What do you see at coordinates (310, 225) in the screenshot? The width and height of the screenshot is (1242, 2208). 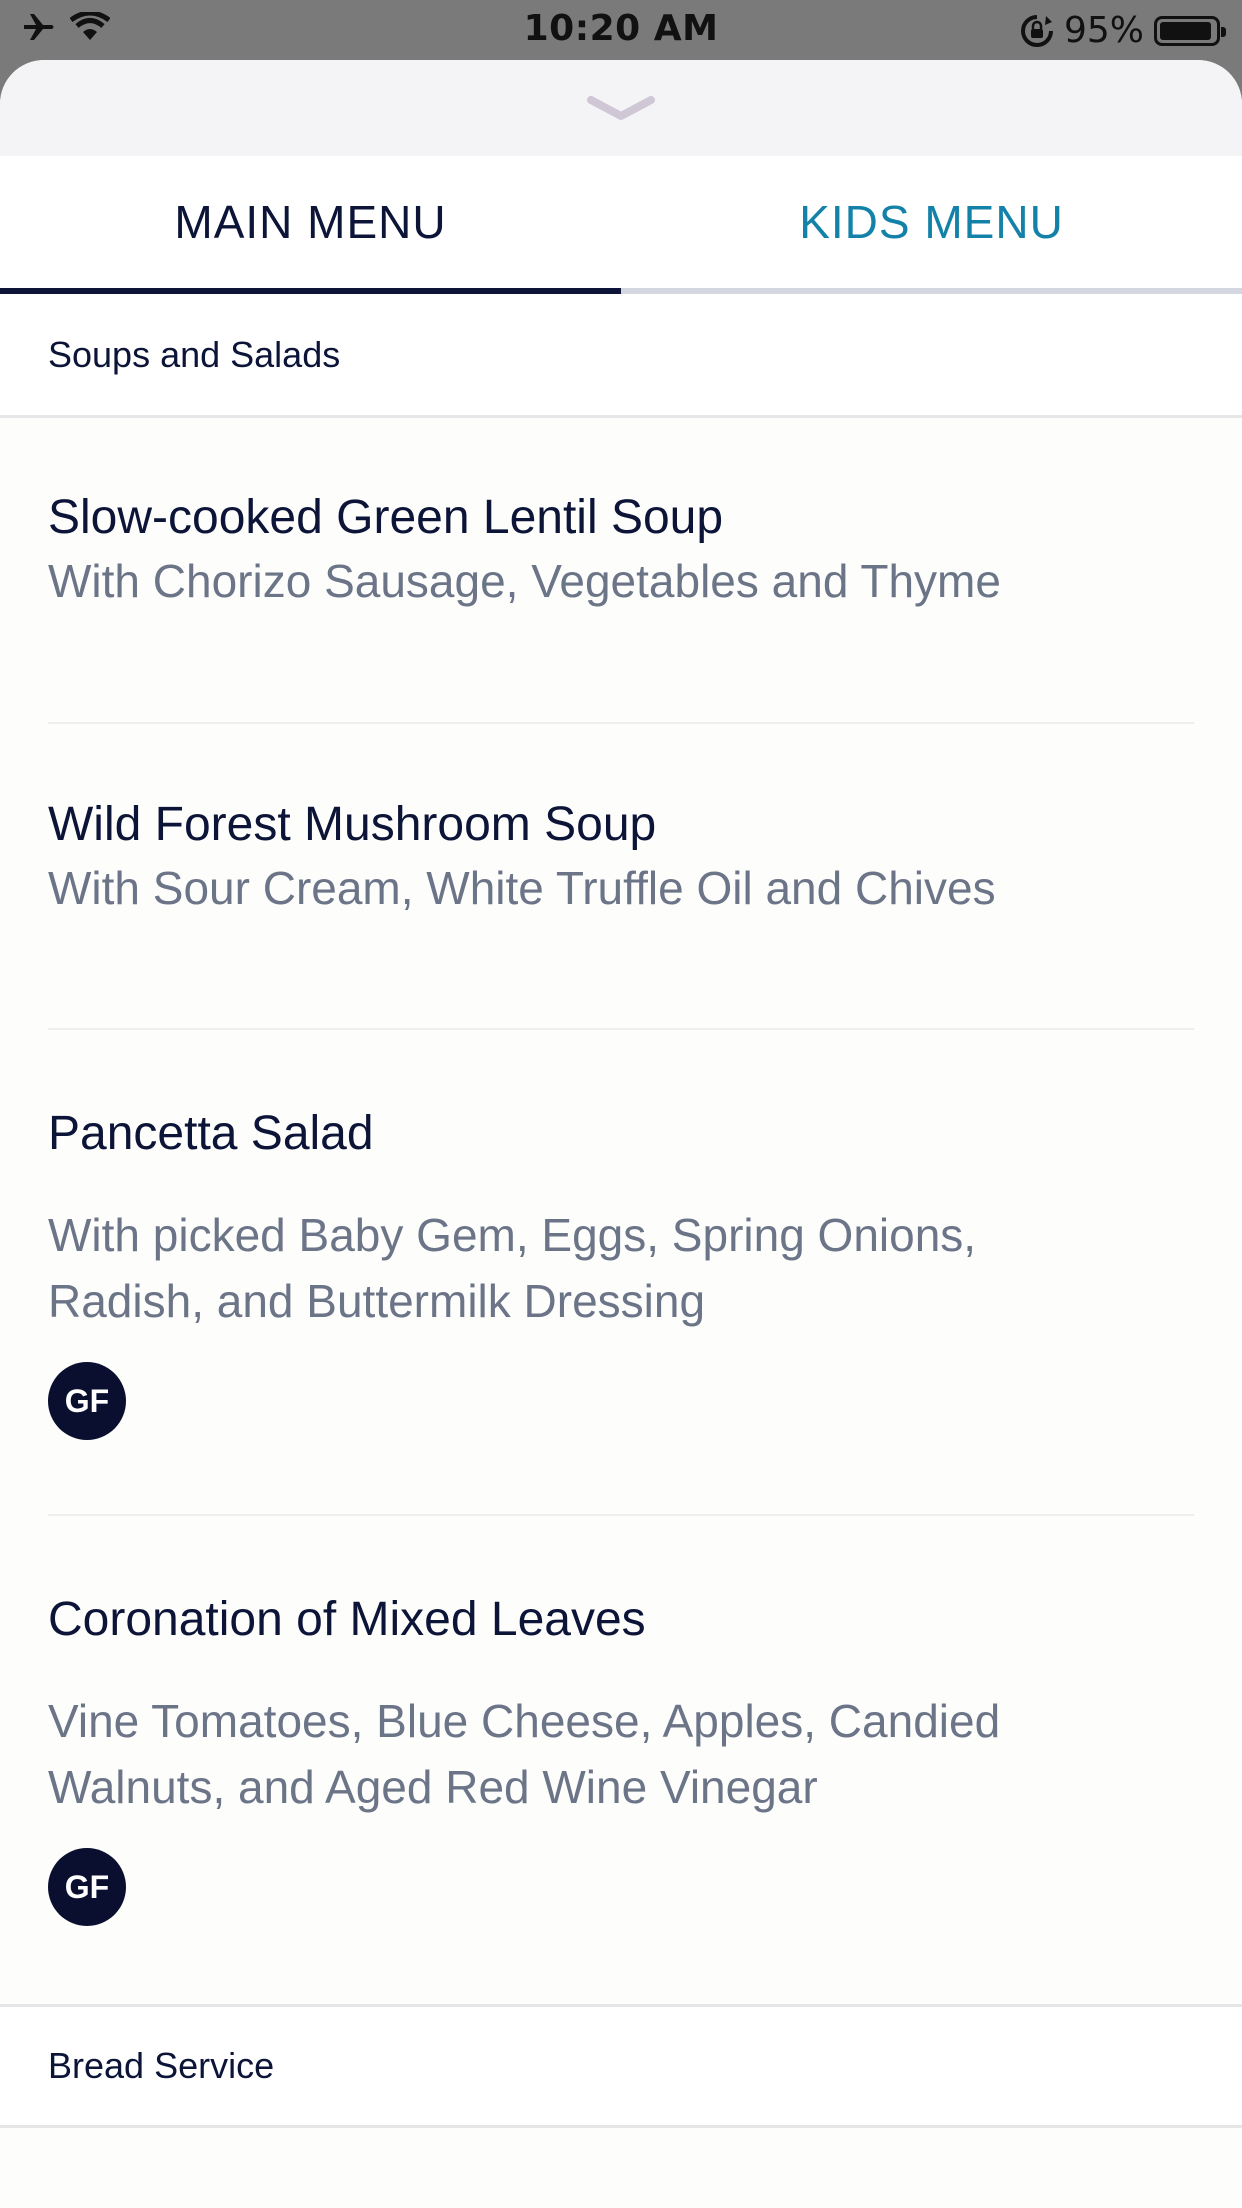 I see `tab-main-menu: MAIN MENU` at bounding box center [310, 225].